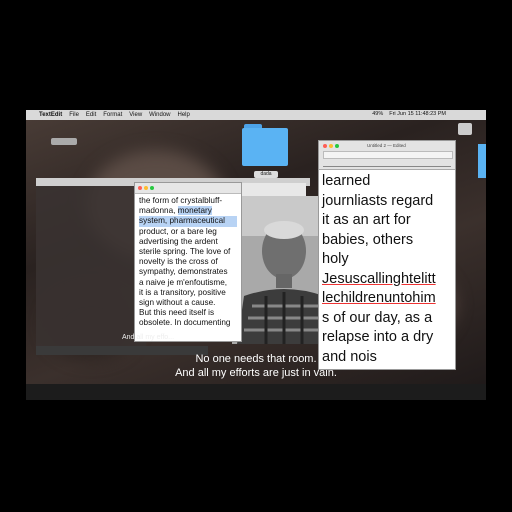 The image size is (512, 512). Describe the element at coordinates (91, 115) in the screenshot. I see `menu-edit: Edit` at that location.